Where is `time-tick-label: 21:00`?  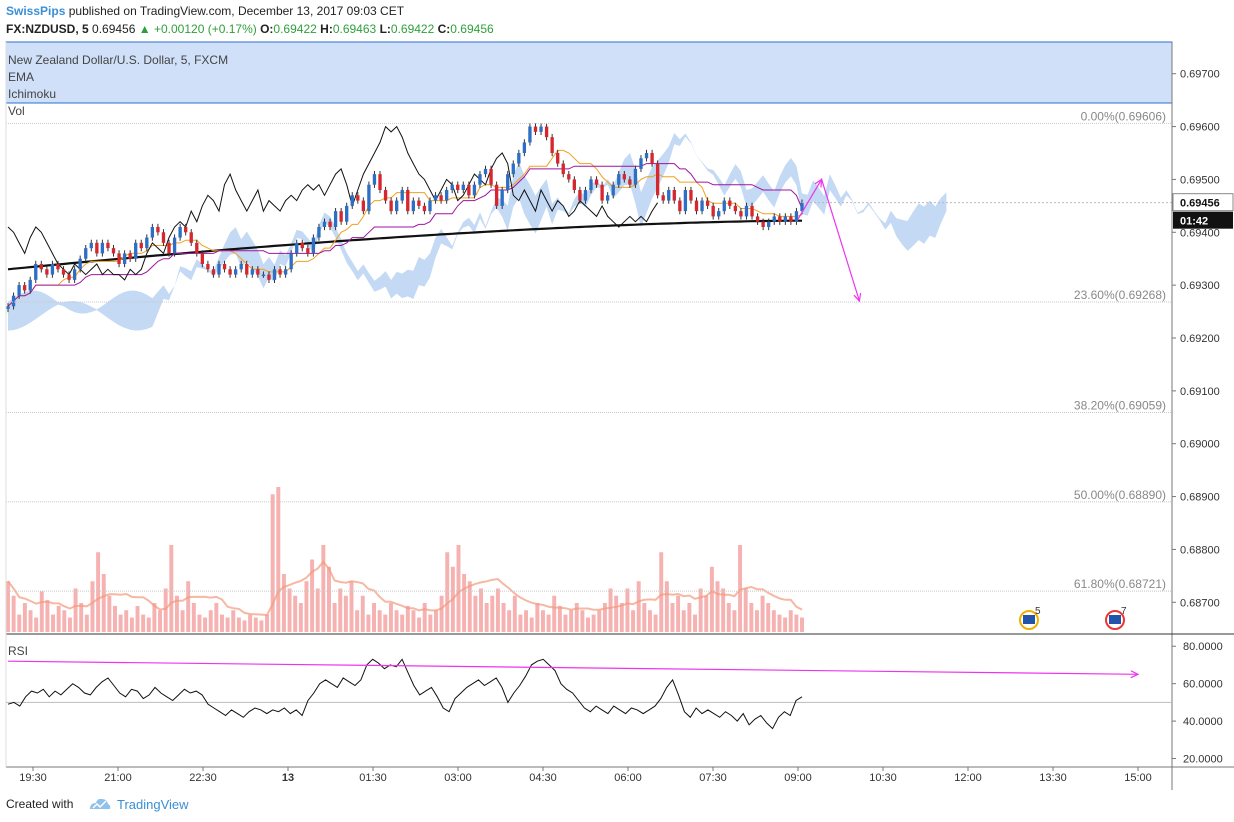
time-tick-label: 21:00 is located at coordinates (118, 778).